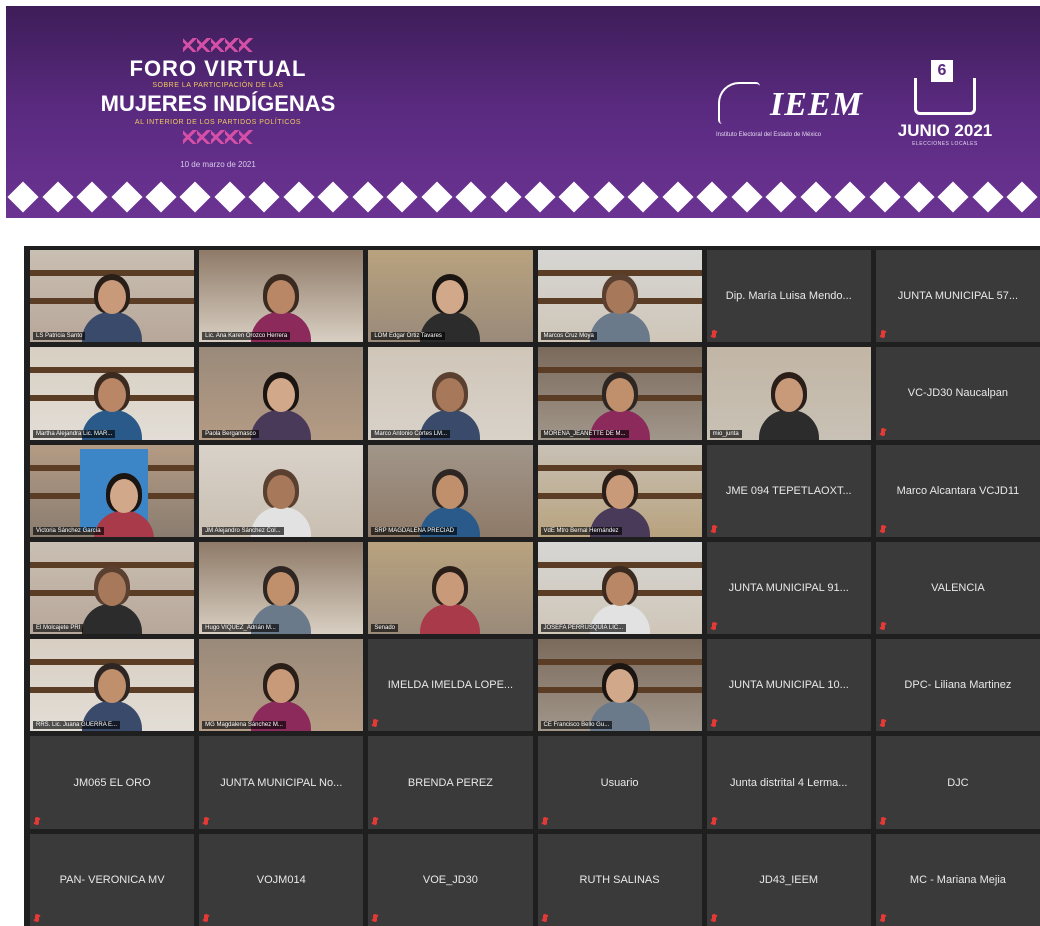 Image resolution: width=1040 pixels, height=926 pixels. Describe the element at coordinates (568, 336) in the screenshot. I see `participant-name: Marcos Cruz Moya` at that location.